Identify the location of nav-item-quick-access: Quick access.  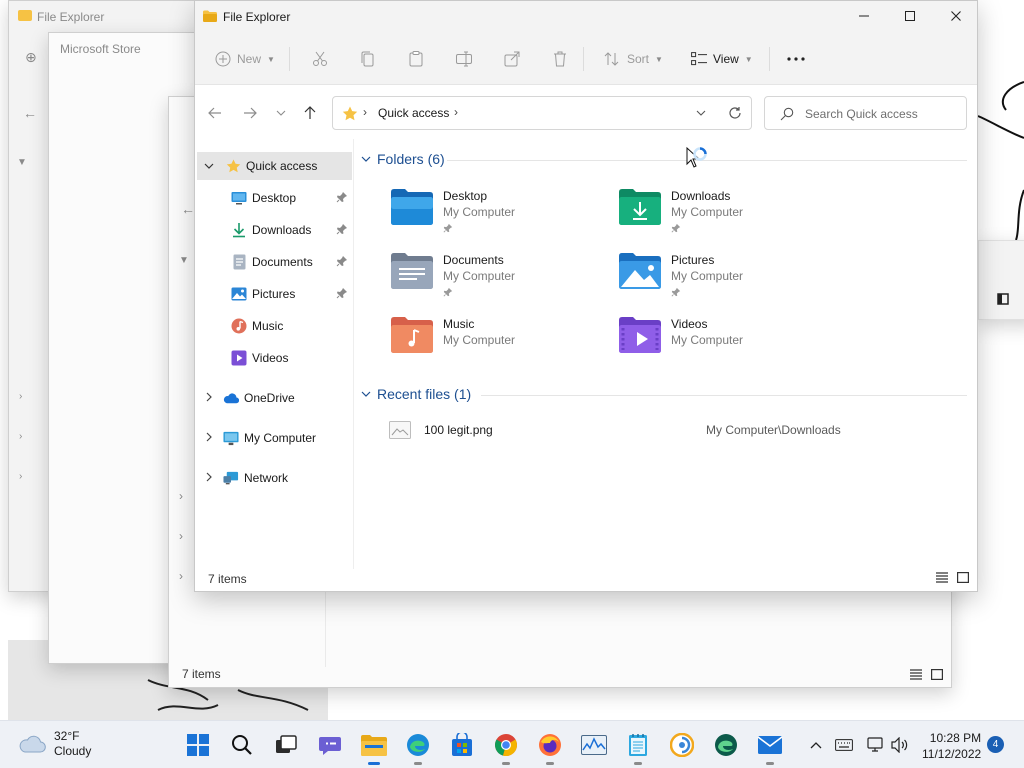
(274, 166).